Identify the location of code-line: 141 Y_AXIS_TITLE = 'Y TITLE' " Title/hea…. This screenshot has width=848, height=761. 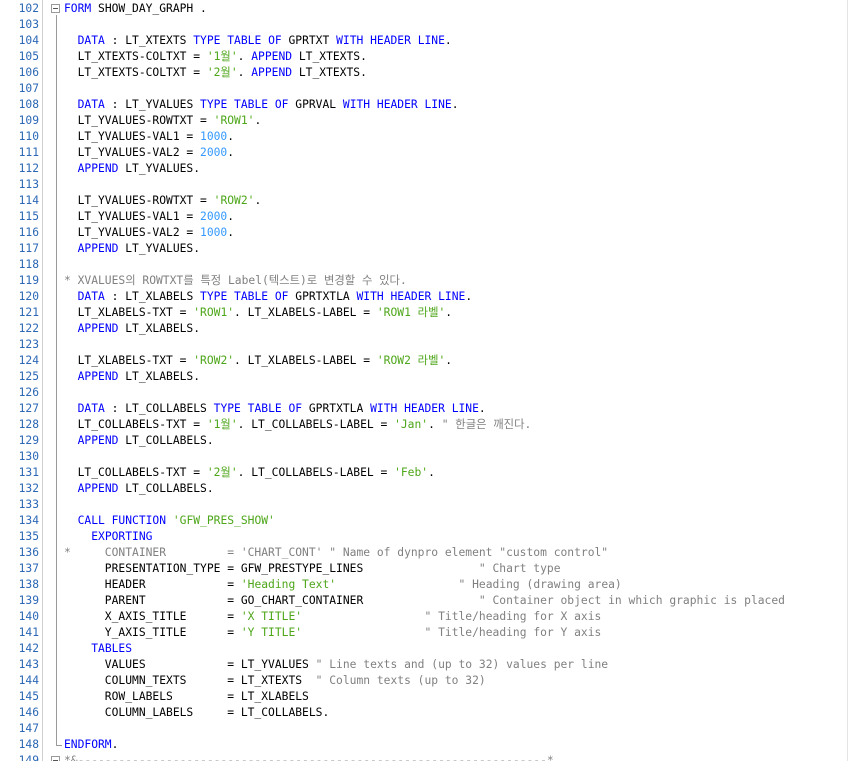
(424, 633).